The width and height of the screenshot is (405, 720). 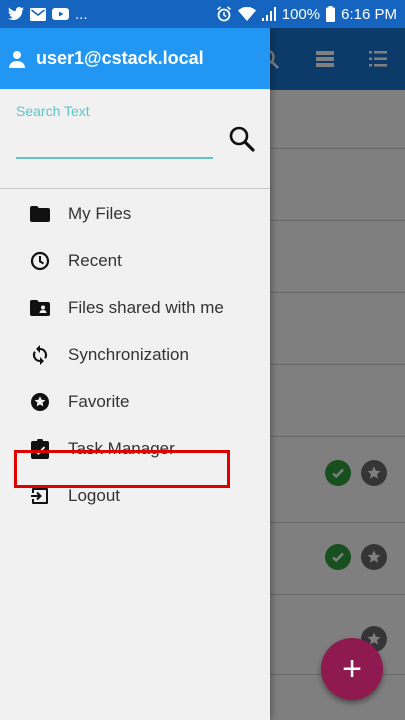 I want to click on drawer-header: user1@cstack.local, so click(x=135, y=58).